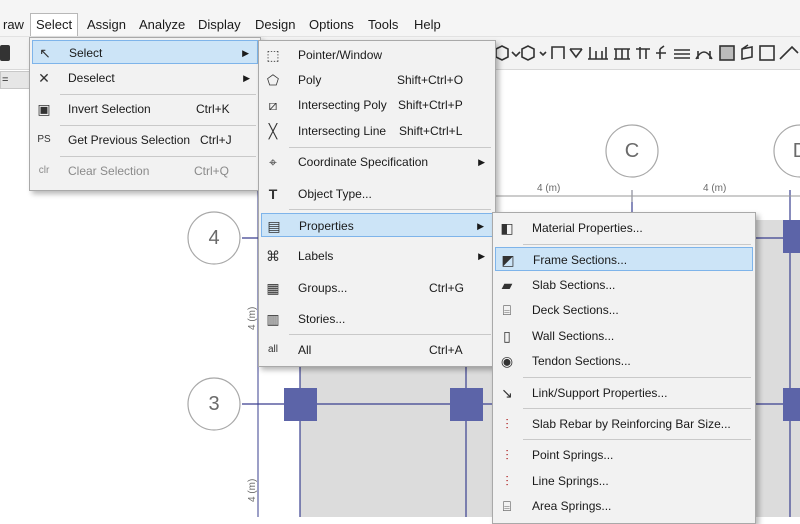 The image size is (800, 524). What do you see at coordinates (704, 55) in the screenshot?
I see `arch-icon` at bounding box center [704, 55].